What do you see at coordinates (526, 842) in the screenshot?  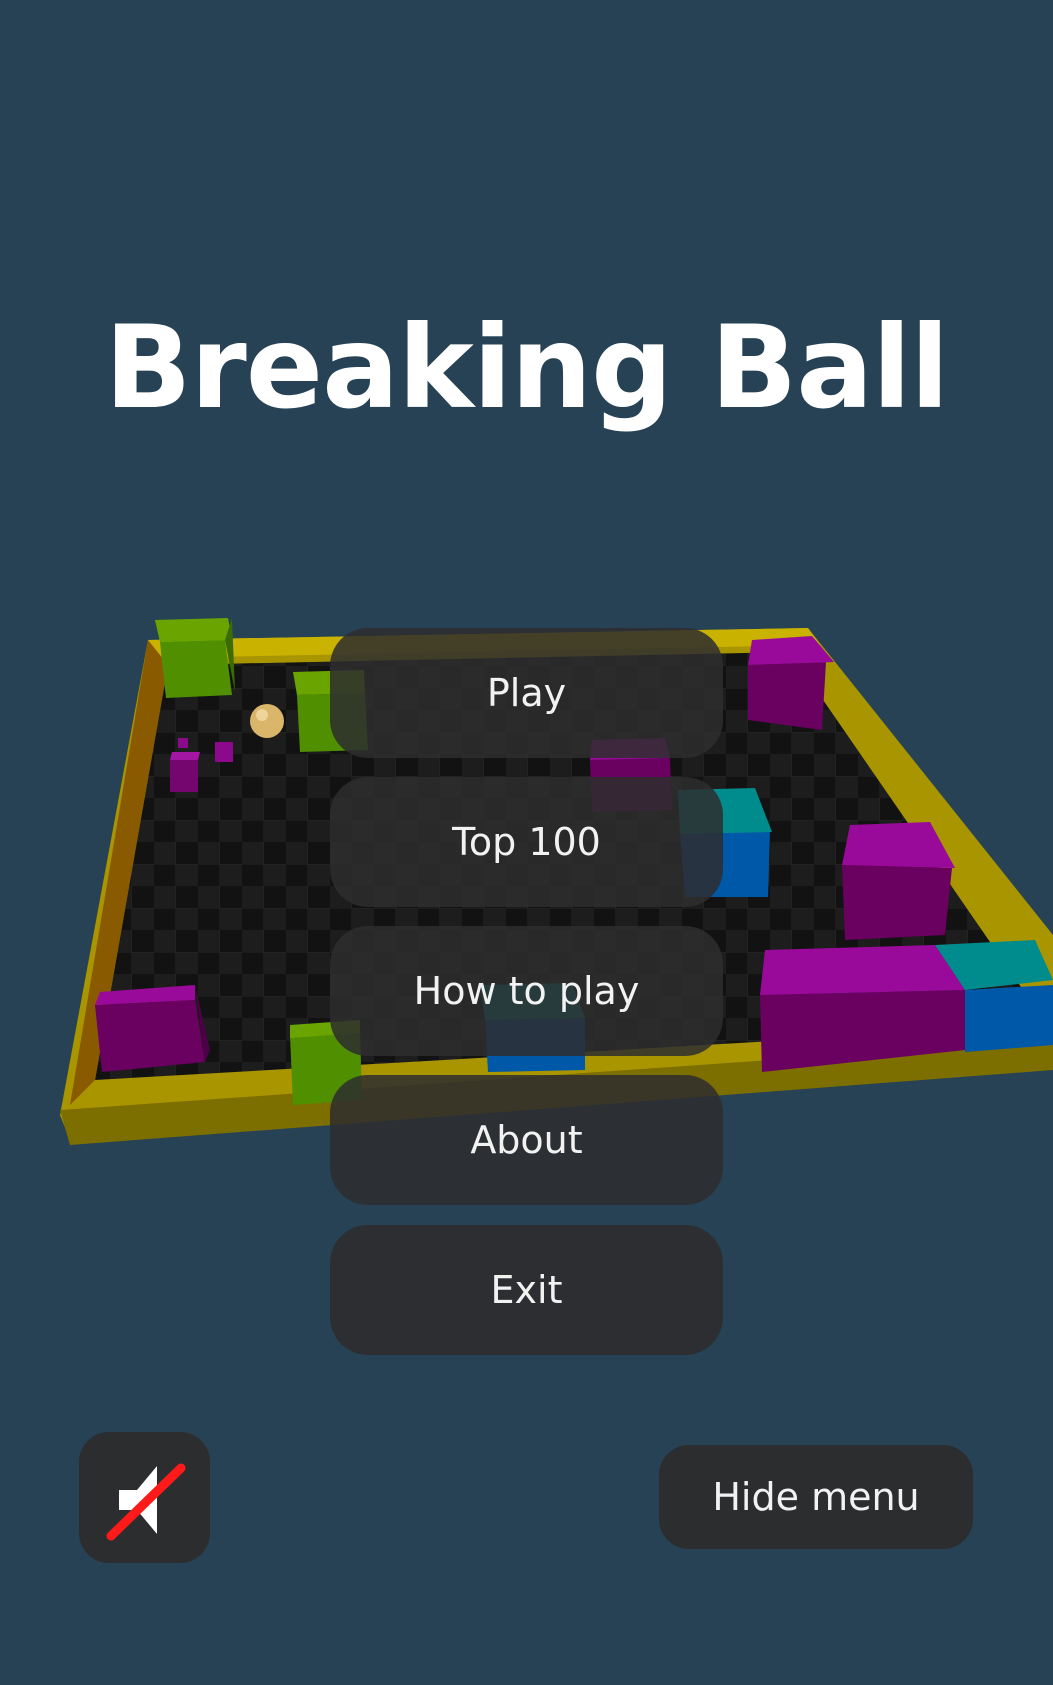 I see `top-100-button: Top 100` at bounding box center [526, 842].